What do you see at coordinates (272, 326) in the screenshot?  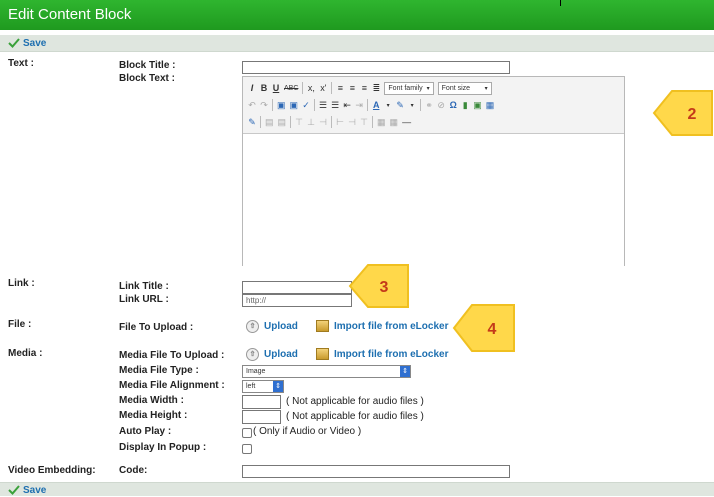 I see `file-upload-button: ⇧ Upload` at bounding box center [272, 326].